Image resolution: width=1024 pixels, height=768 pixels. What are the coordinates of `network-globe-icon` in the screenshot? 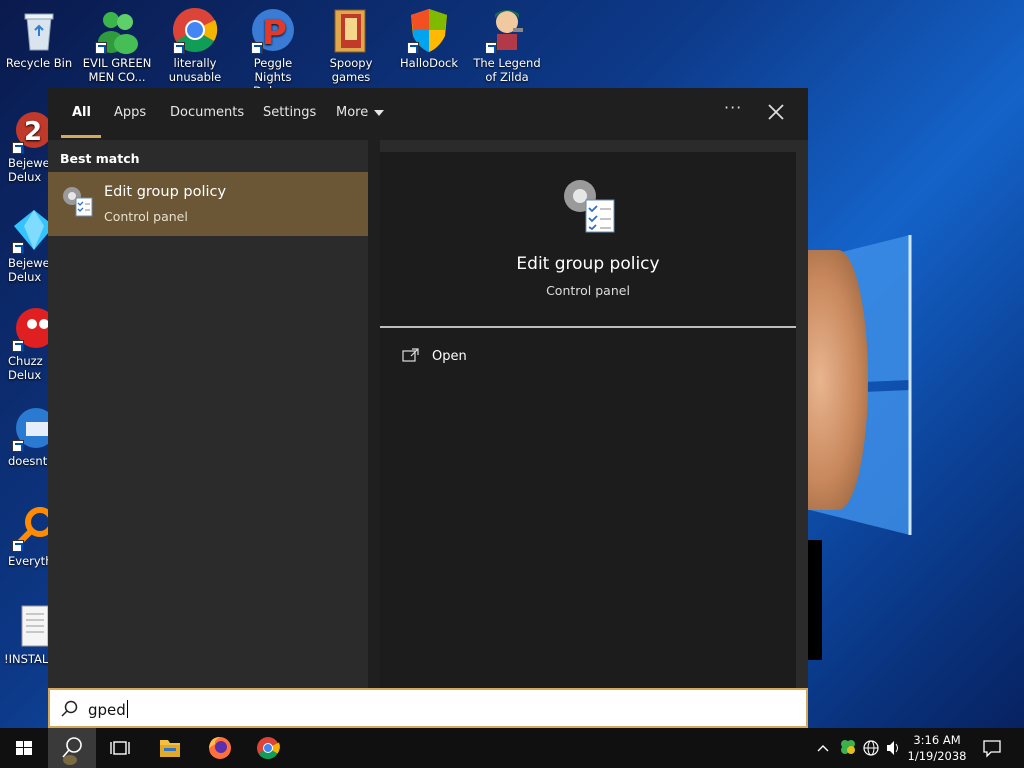 It's located at (871, 748).